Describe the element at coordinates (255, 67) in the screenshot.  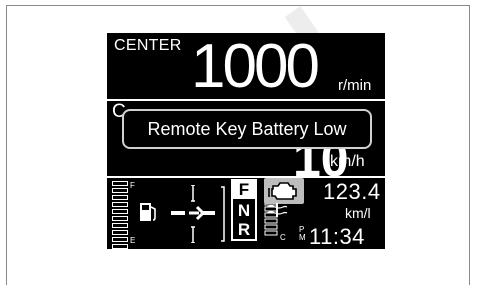
I see `rpm-value: 1000` at that location.